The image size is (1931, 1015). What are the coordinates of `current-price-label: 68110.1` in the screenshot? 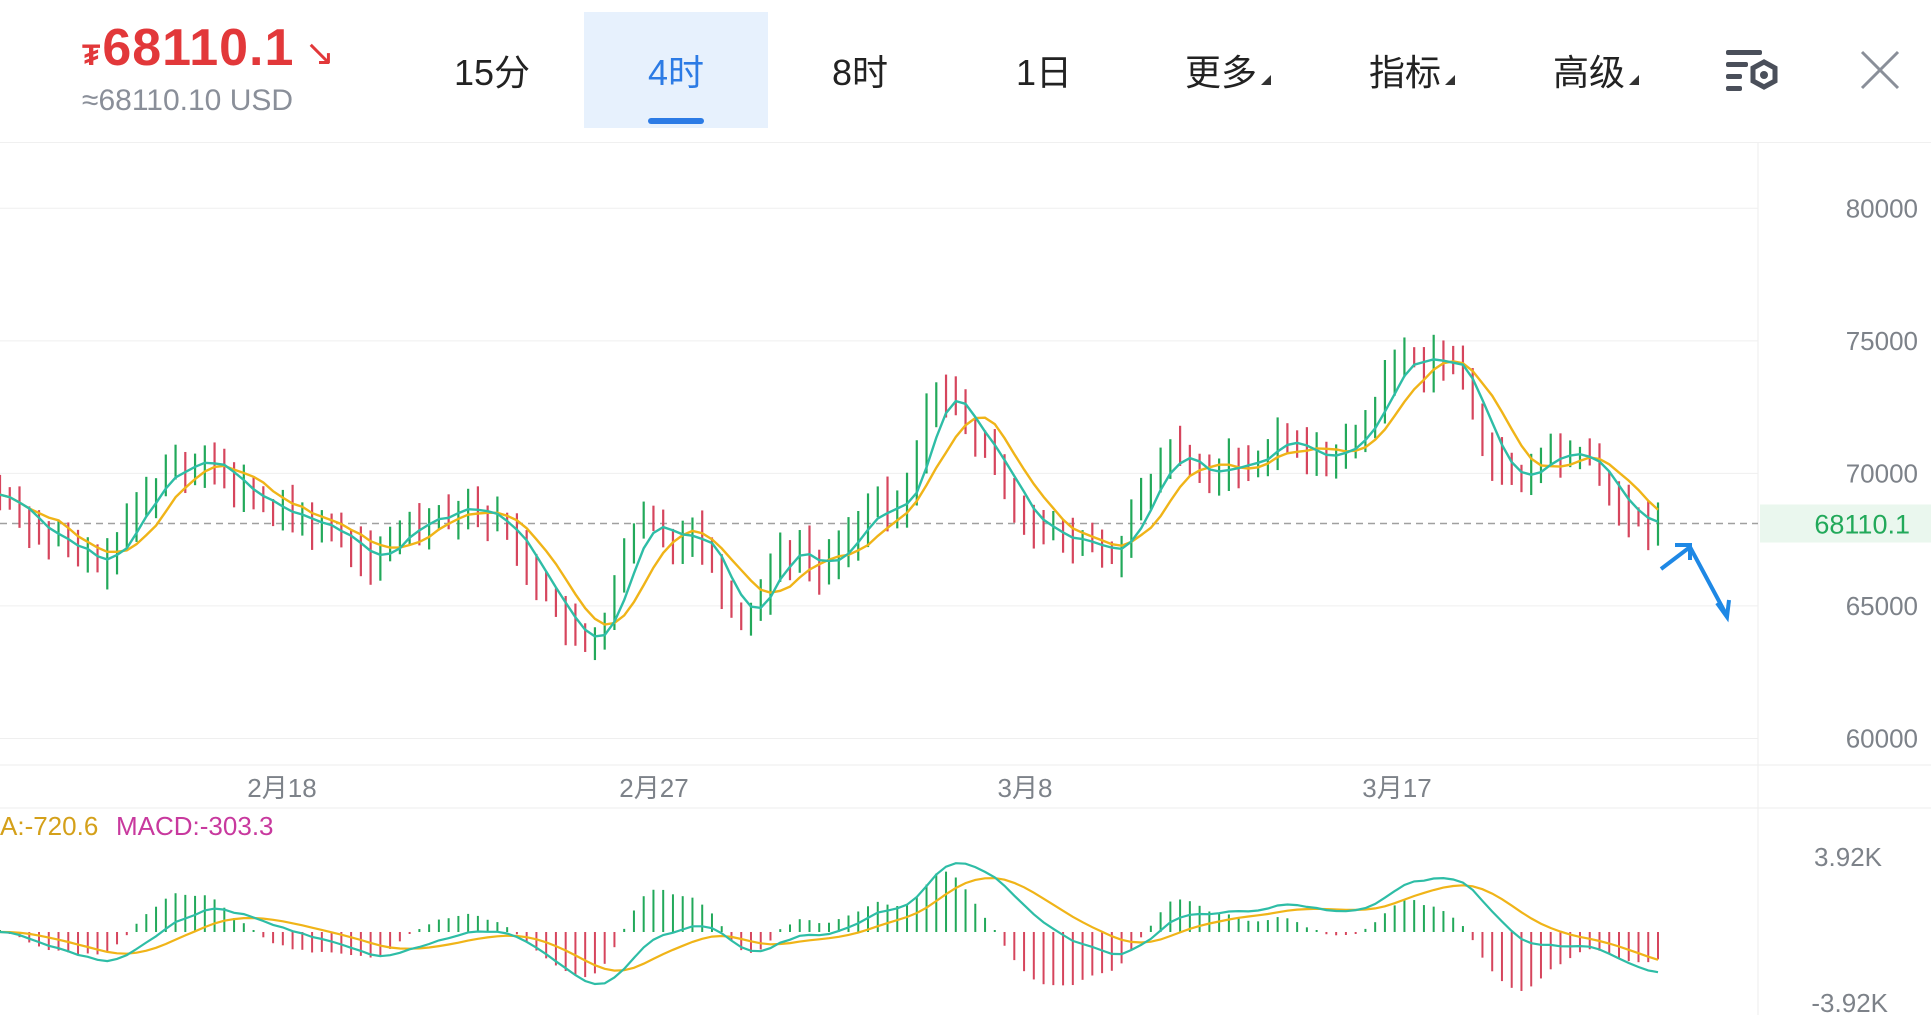 It's located at (1862, 524).